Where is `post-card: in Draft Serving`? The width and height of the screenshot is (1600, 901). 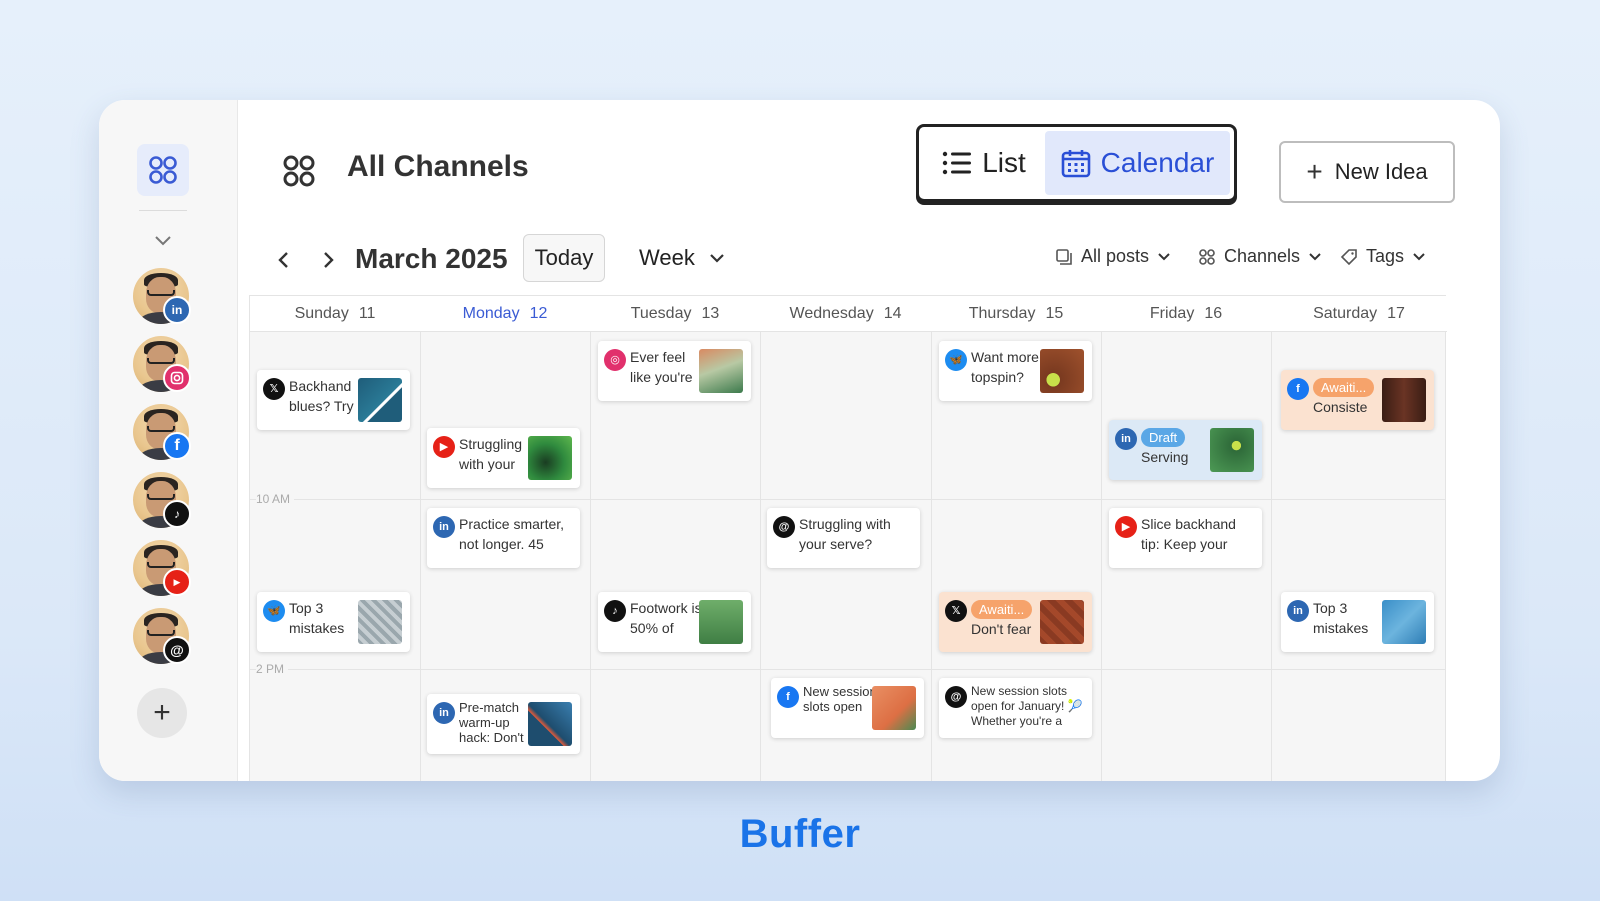 post-card: in Draft Serving is located at coordinates (1185, 450).